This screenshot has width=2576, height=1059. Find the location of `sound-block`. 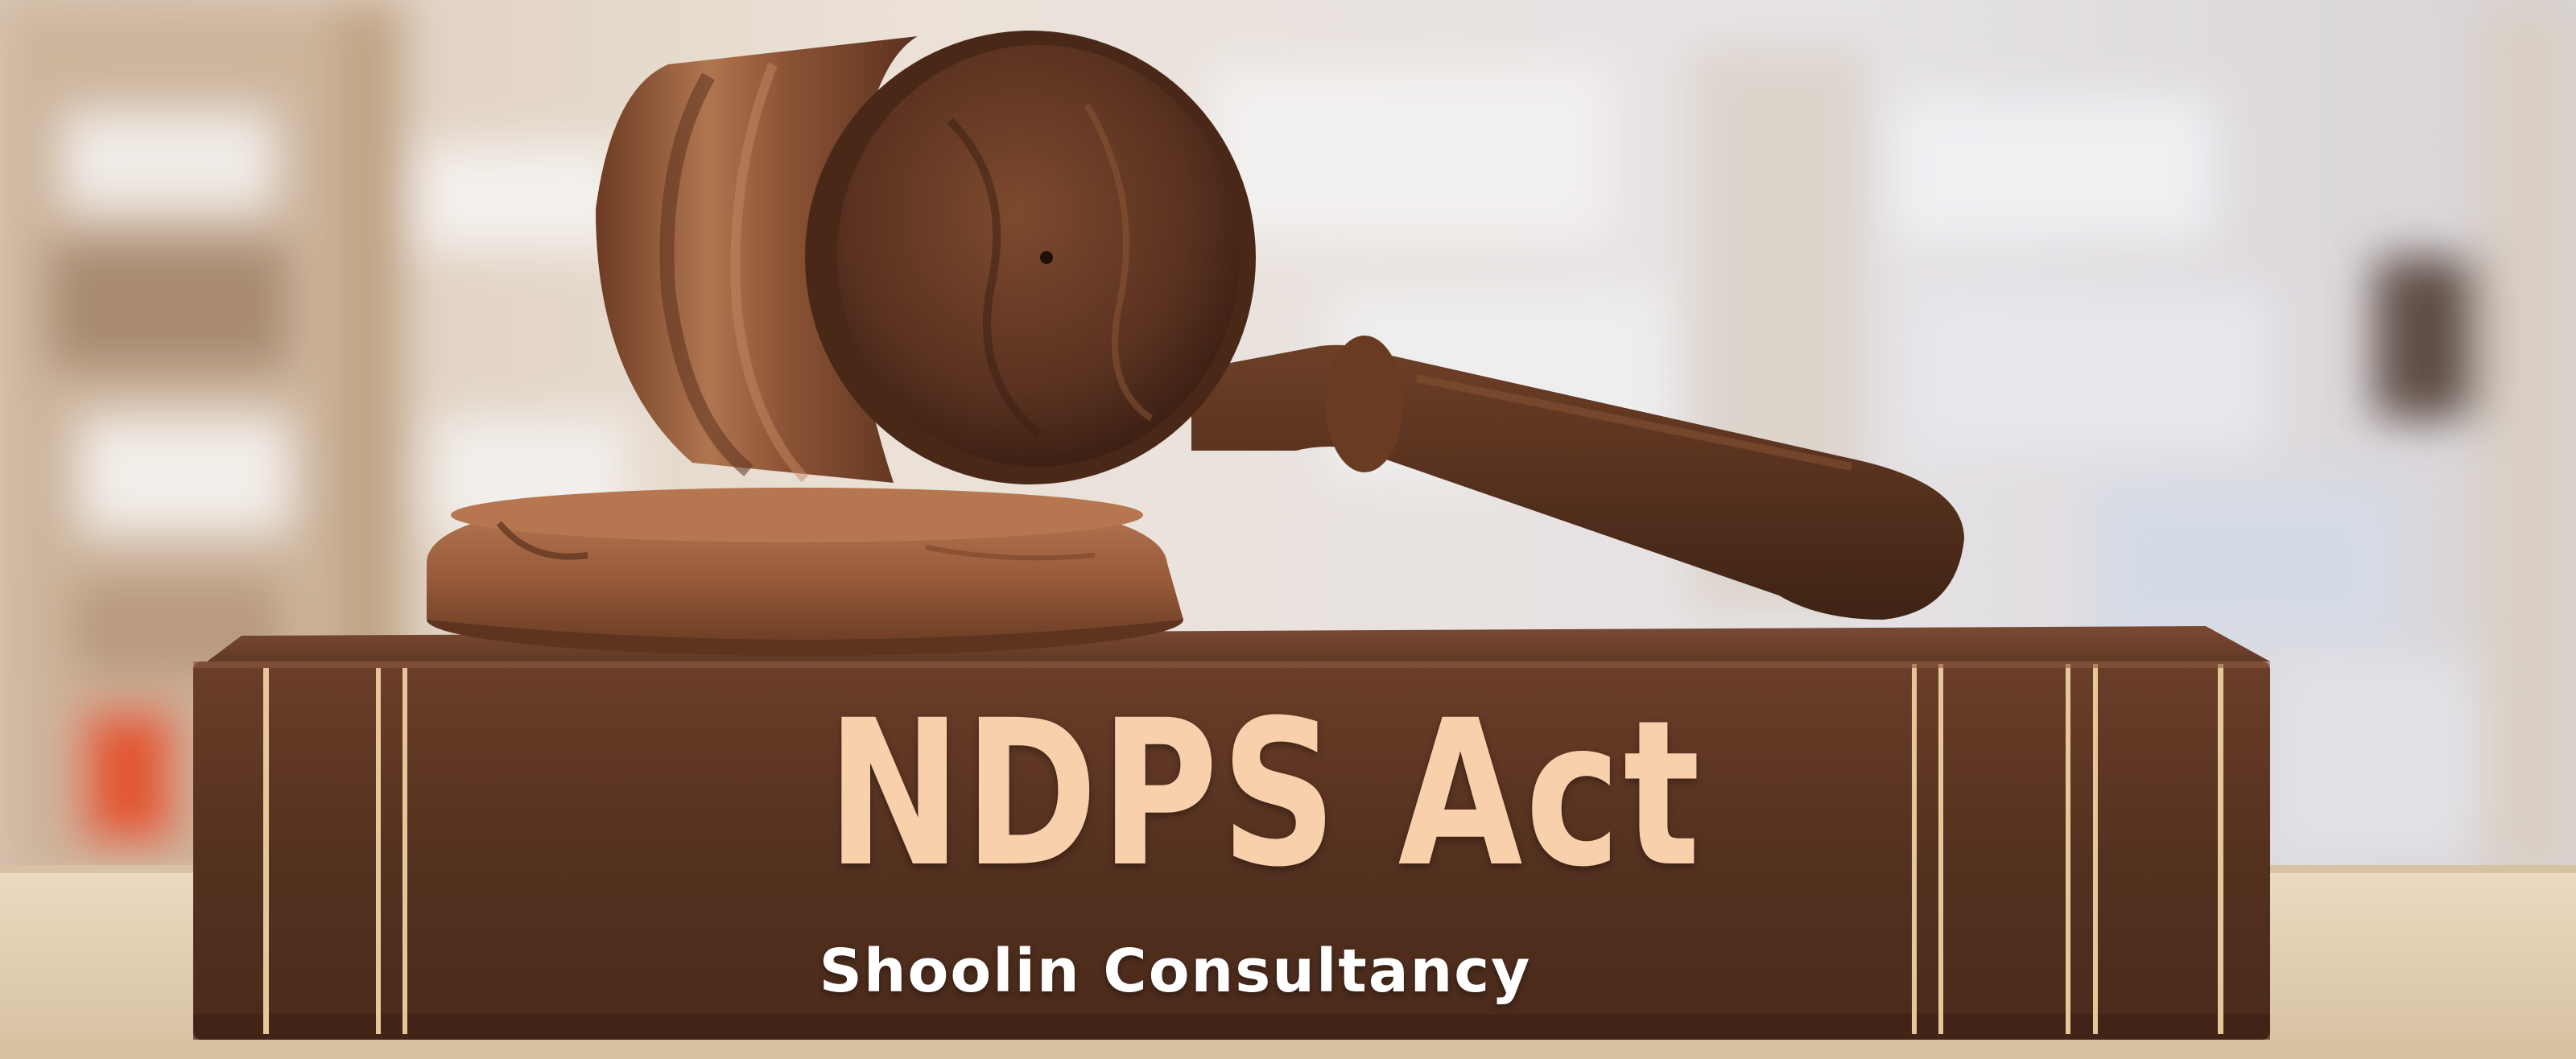

sound-block is located at coordinates (805, 572).